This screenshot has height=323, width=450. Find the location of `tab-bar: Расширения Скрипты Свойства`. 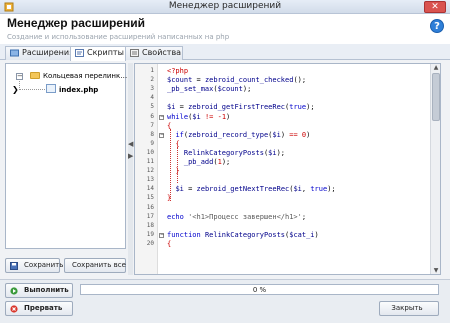

tab-bar: Расширения Скрипты Свойства is located at coordinates (225, 52).